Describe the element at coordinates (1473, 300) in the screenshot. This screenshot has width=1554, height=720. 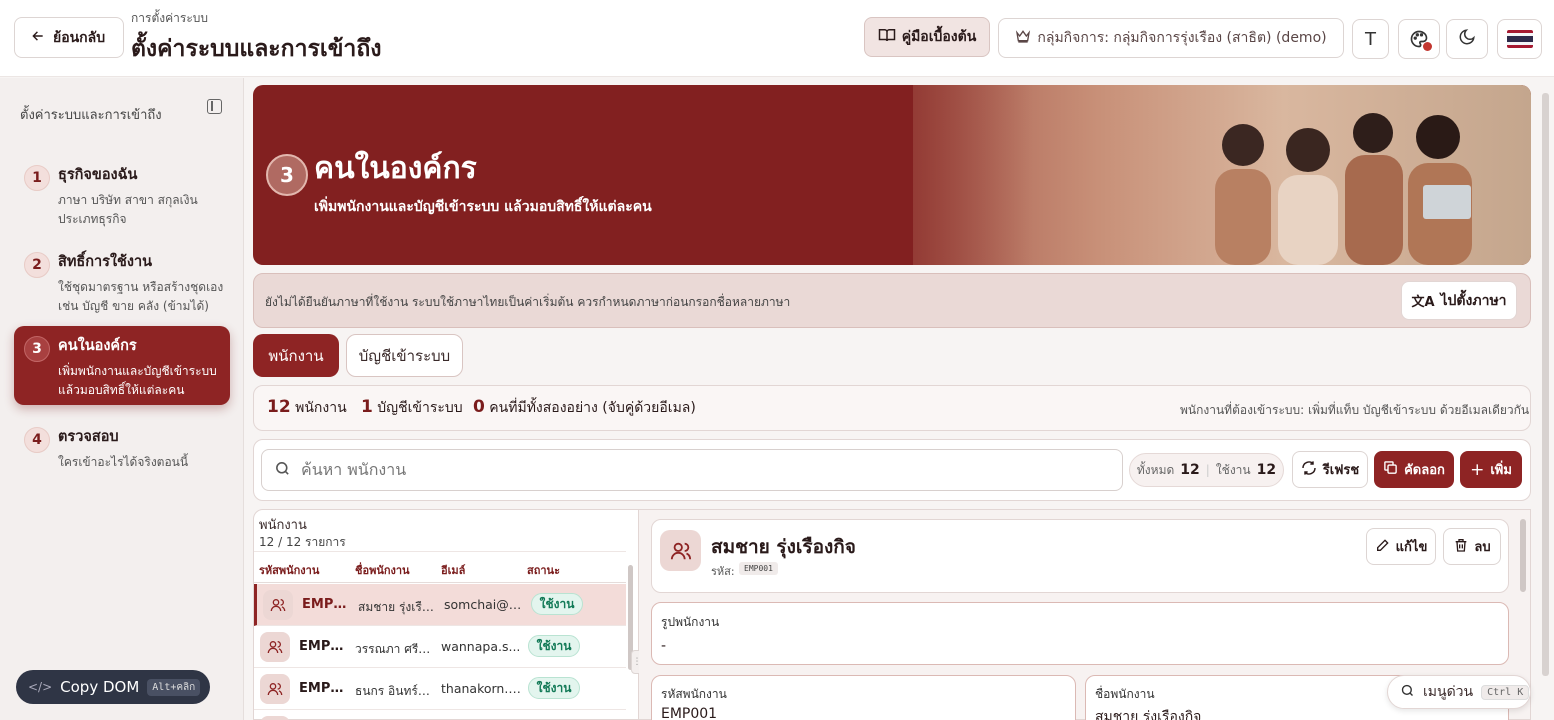
I see `go-language-label: ไปตั้งภาษา` at that location.